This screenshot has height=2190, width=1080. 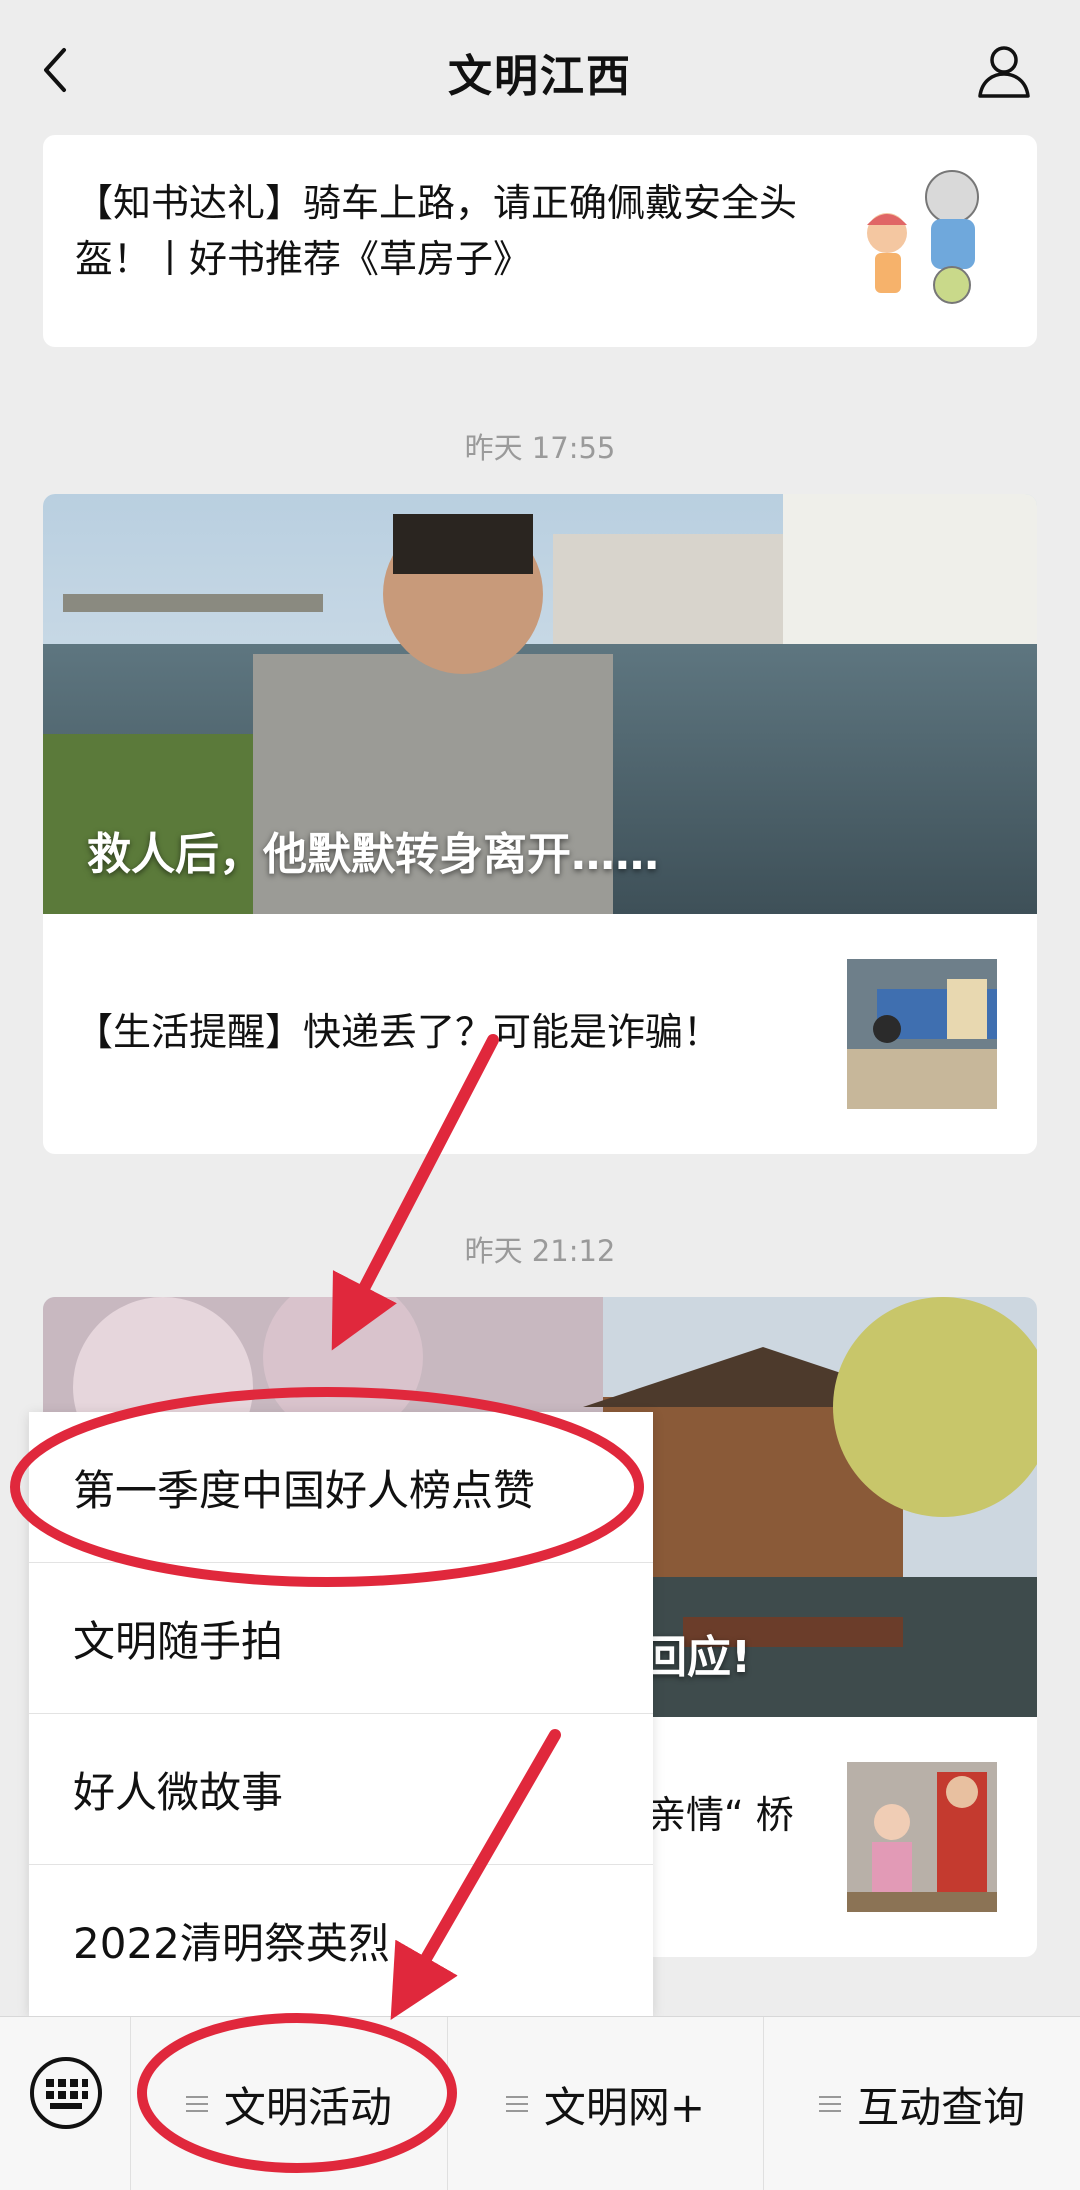 What do you see at coordinates (1004, 70) in the screenshot?
I see `profile-icon` at bounding box center [1004, 70].